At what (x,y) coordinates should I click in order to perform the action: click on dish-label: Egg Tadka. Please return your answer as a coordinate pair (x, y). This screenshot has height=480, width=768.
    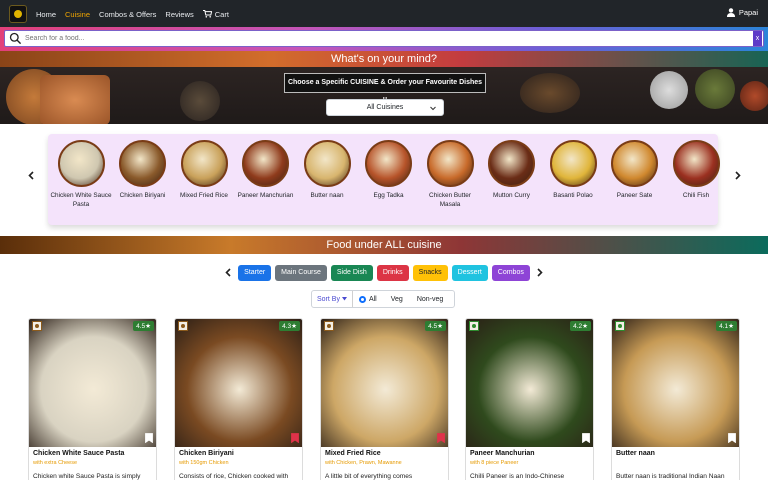
    Looking at the image, I should click on (388, 195).